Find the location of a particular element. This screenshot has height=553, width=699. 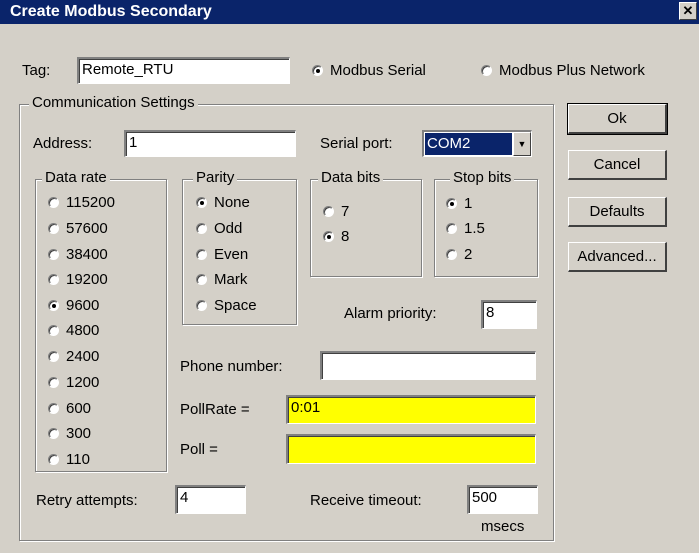

data-rate-option-label: 600 is located at coordinates (79, 408).